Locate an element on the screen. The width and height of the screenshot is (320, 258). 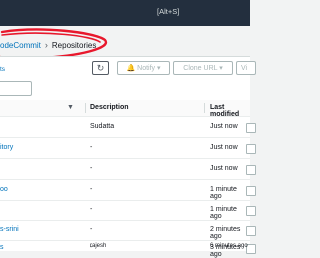
refresh-icon: ↻ is located at coordinates (100, 68).